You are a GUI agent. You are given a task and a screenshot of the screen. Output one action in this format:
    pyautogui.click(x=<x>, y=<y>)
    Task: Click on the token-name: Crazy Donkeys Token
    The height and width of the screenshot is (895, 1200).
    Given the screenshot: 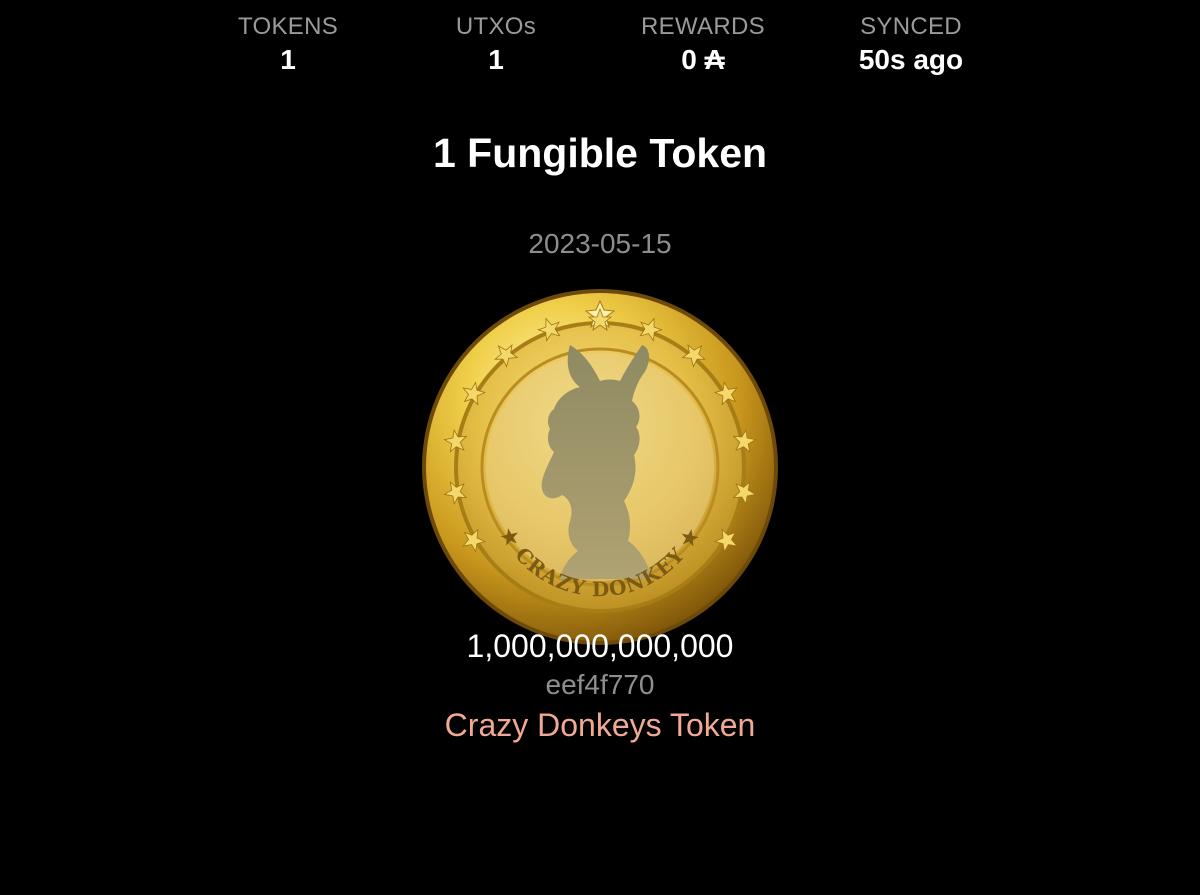 What is the action you would take?
    pyautogui.click(x=600, y=725)
    